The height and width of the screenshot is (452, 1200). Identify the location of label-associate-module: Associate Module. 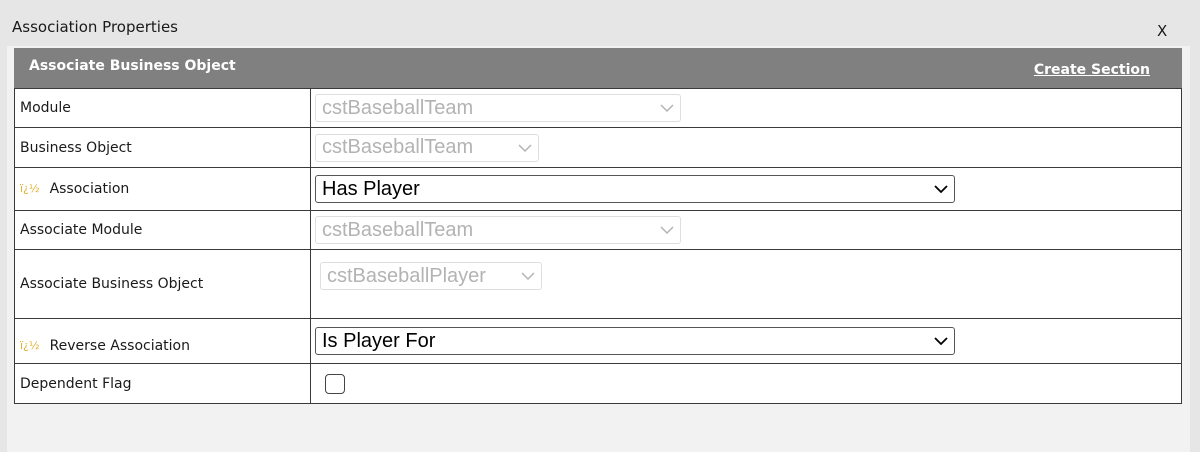
(162, 230).